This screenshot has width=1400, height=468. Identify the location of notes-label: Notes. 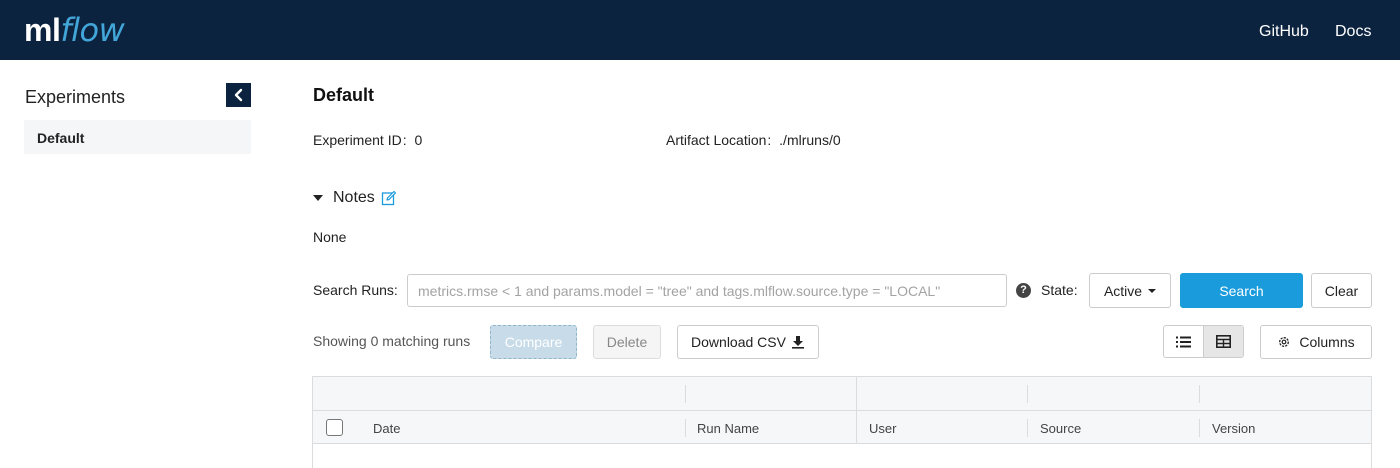
(354, 197).